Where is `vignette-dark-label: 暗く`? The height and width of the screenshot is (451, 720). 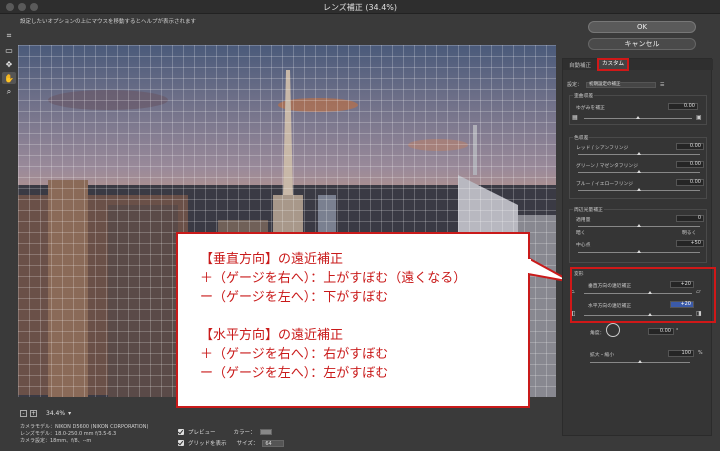 vignette-dark-label: 暗く is located at coordinates (581, 233).